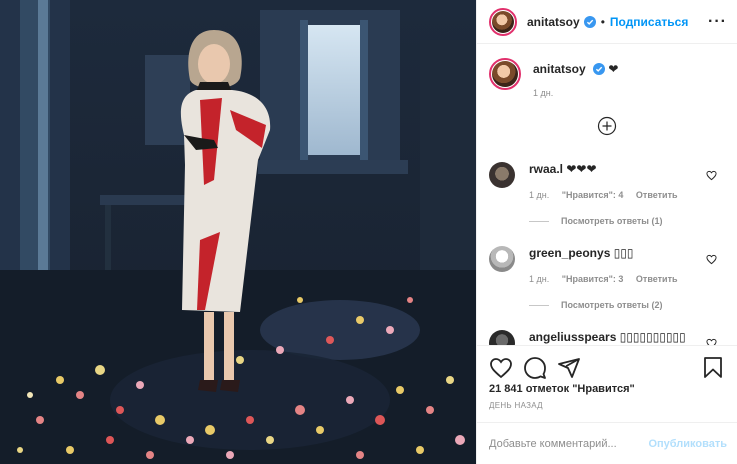 This screenshot has height=464, width=737. I want to click on comment-likes: "Нравится": 4, so click(593, 195).